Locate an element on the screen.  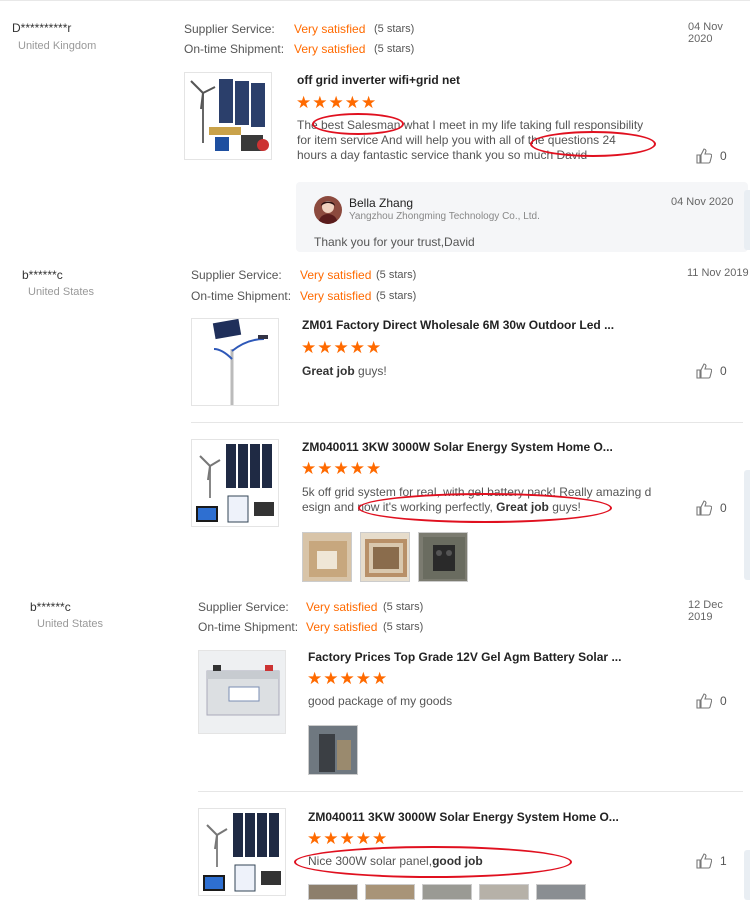
street-light-image is located at coordinates (235, 362).